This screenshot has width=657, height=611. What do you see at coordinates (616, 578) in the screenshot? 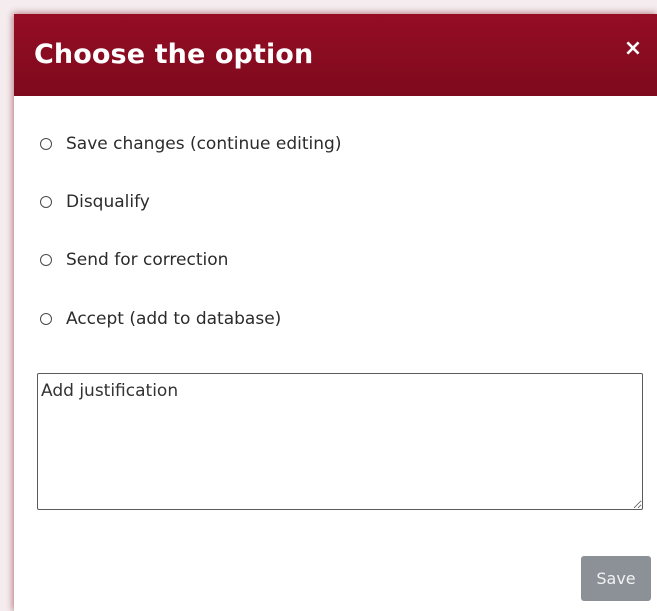
I see `save-button: Save` at bounding box center [616, 578].